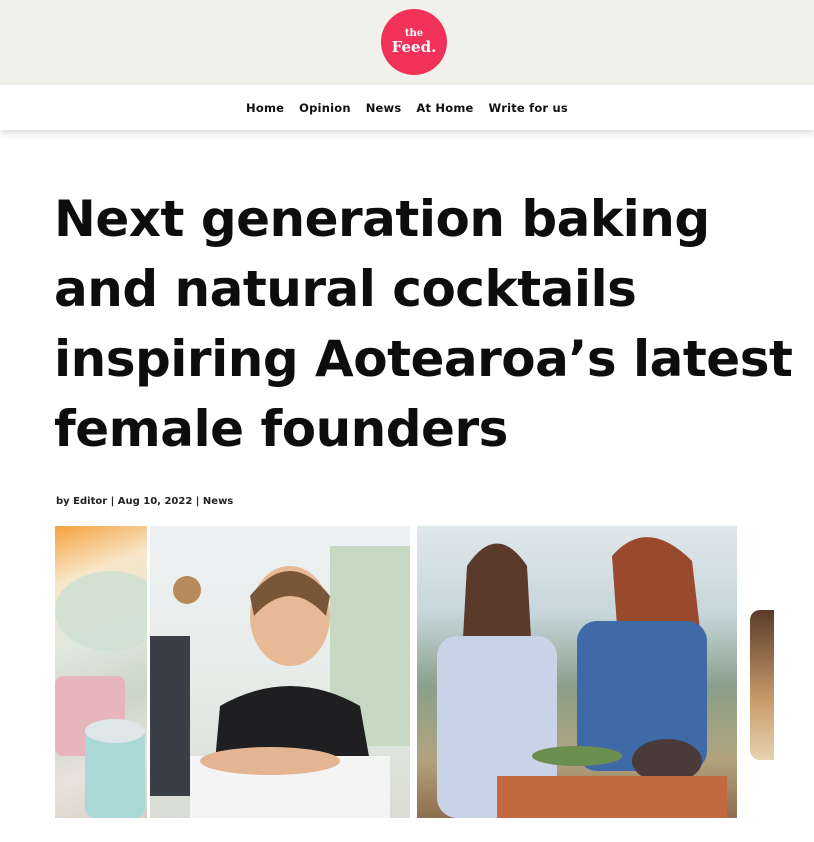 Image resolution: width=814 pixels, height=842 pixels. What do you see at coordinates (101, 672) in the screenshot?
I see `gallery-image-cans` at bounding box center [101, 672].